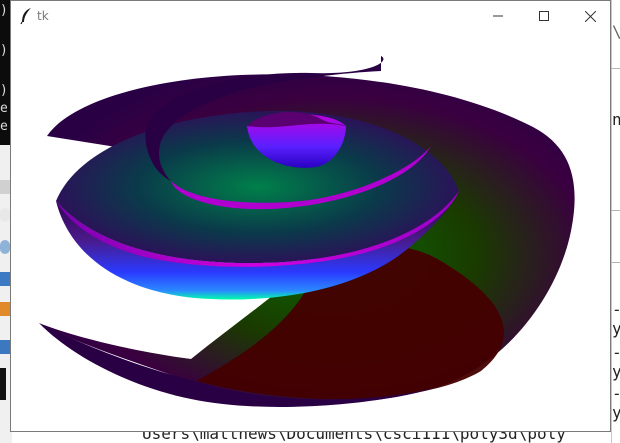 The image size is (620, 443). What do you see at coordinates (5, 279) in the screenshot?
I see `shape-icon` at bounding box center [5, 279].